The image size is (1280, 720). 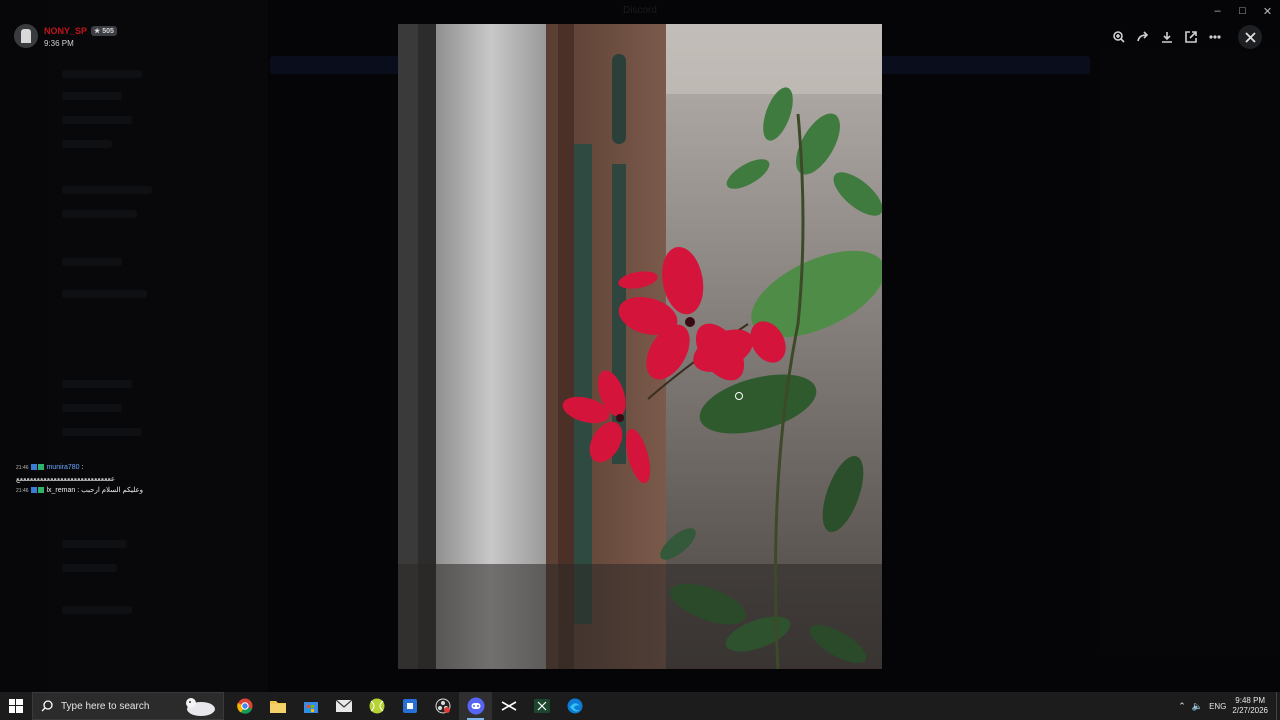 I want to click on taskbar-file-explorer, so click(x=277, y=706).